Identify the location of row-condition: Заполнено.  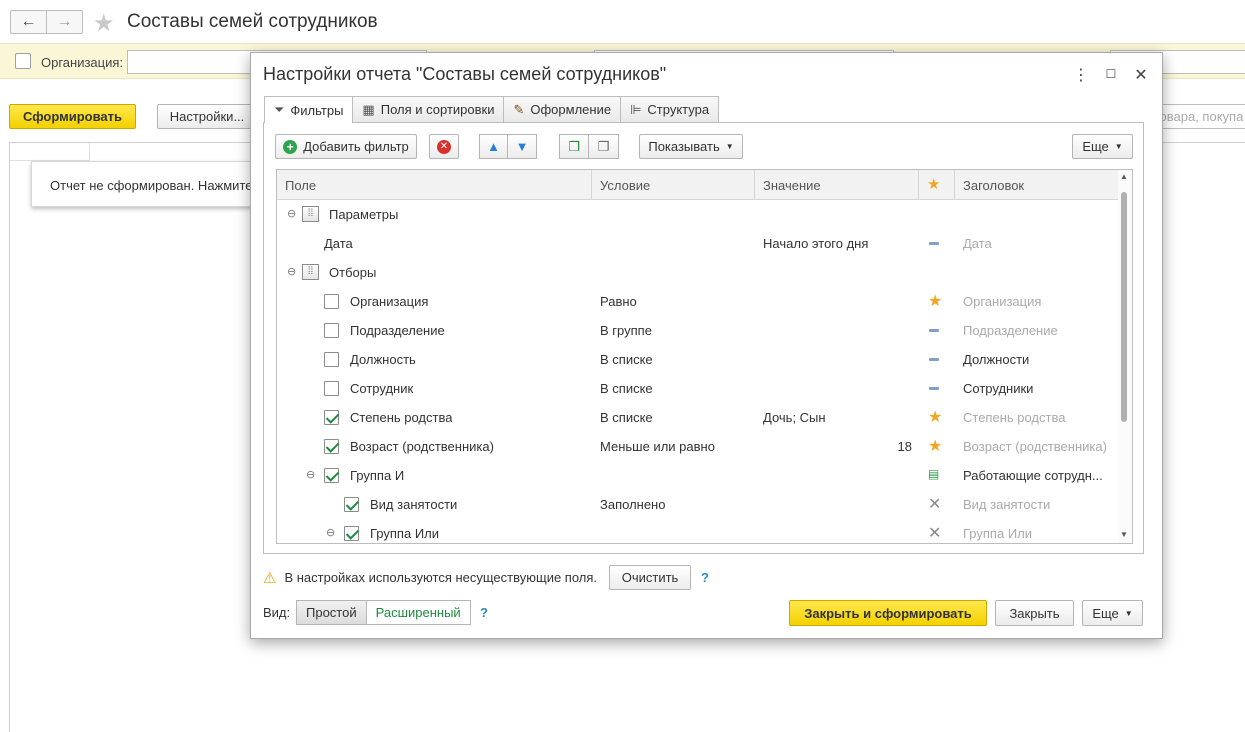
(632, 504).